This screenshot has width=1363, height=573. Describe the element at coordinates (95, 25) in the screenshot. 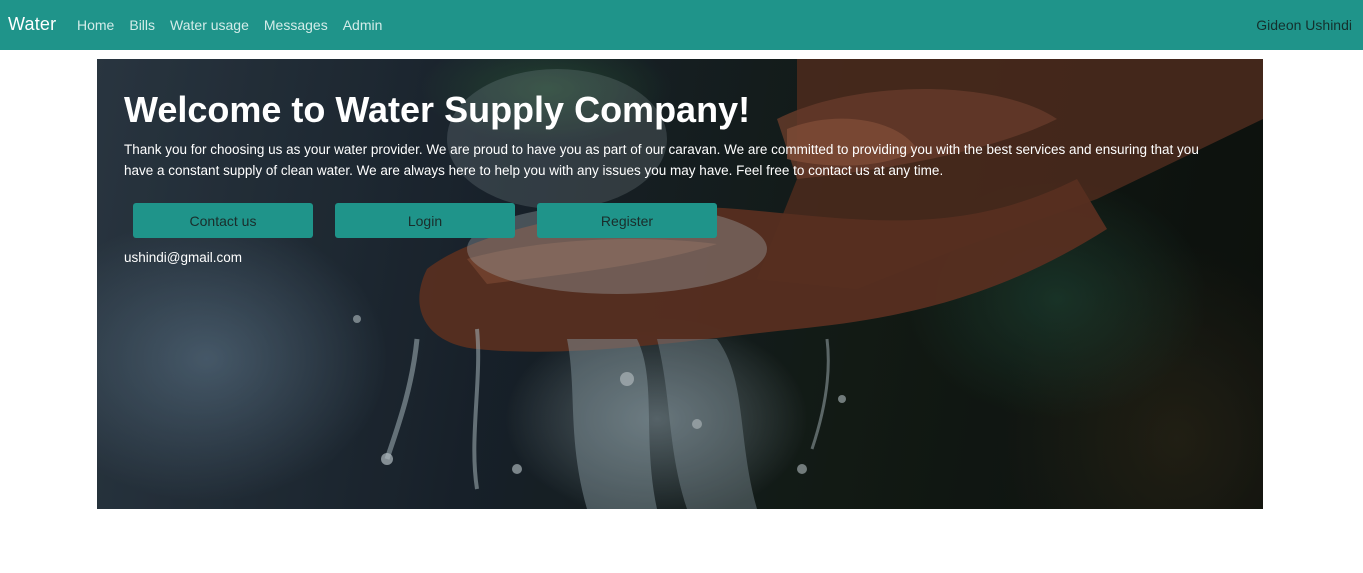

I see `nav-link-home: Home` at that location.